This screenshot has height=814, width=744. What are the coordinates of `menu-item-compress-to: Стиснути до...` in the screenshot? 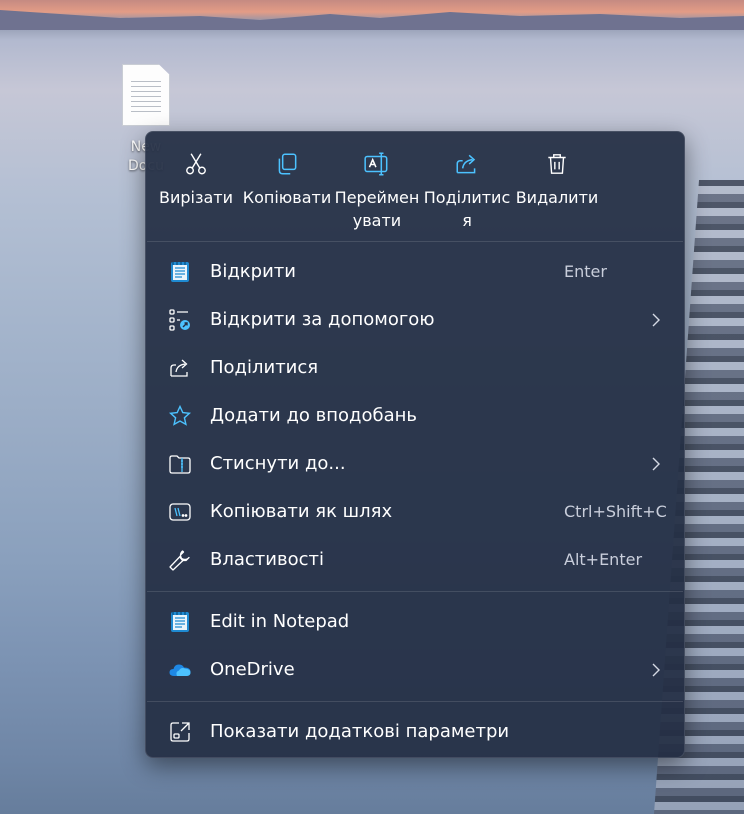 It's located at (415, 464).